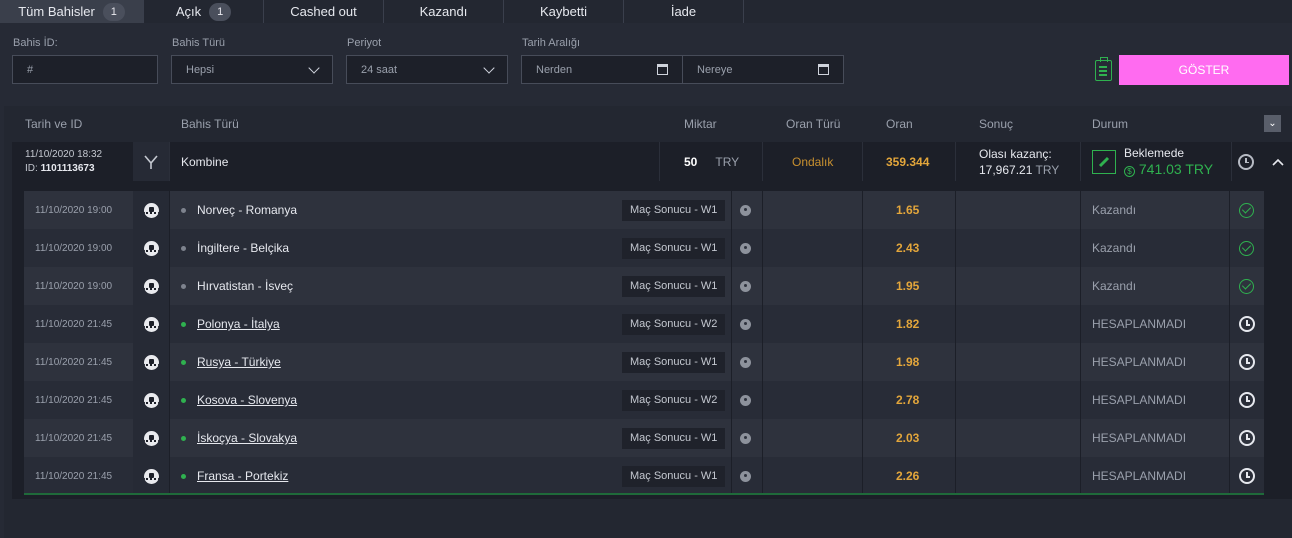 The image size is (1292, 538). I want to click on cashout-amount: $ 741.03 TRY, so click(1168, 169).